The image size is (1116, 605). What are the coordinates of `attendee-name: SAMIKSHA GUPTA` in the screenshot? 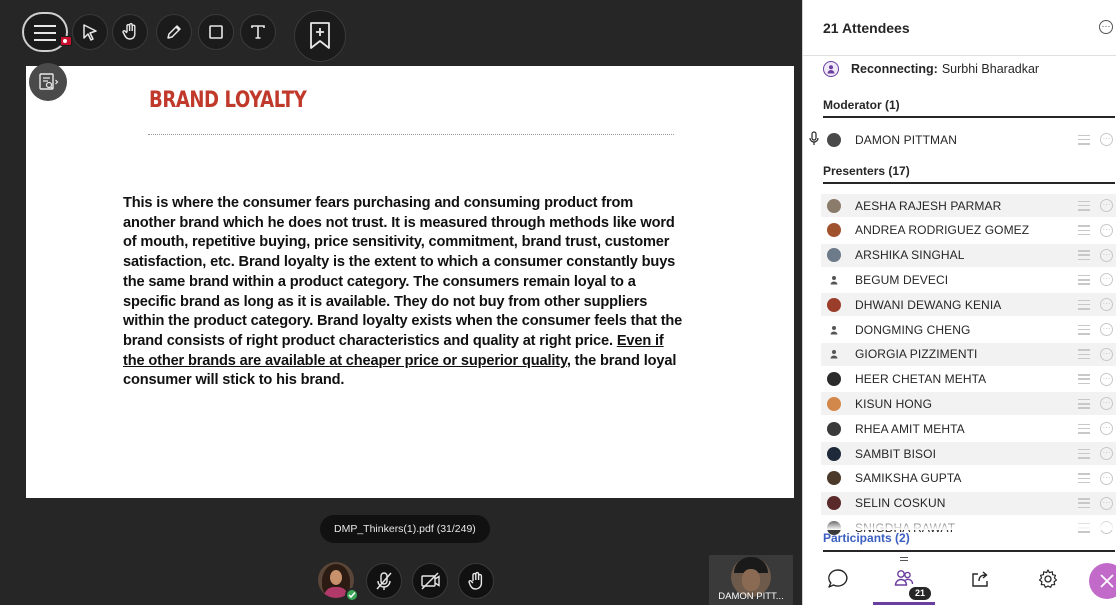 It's located at (908, 478).